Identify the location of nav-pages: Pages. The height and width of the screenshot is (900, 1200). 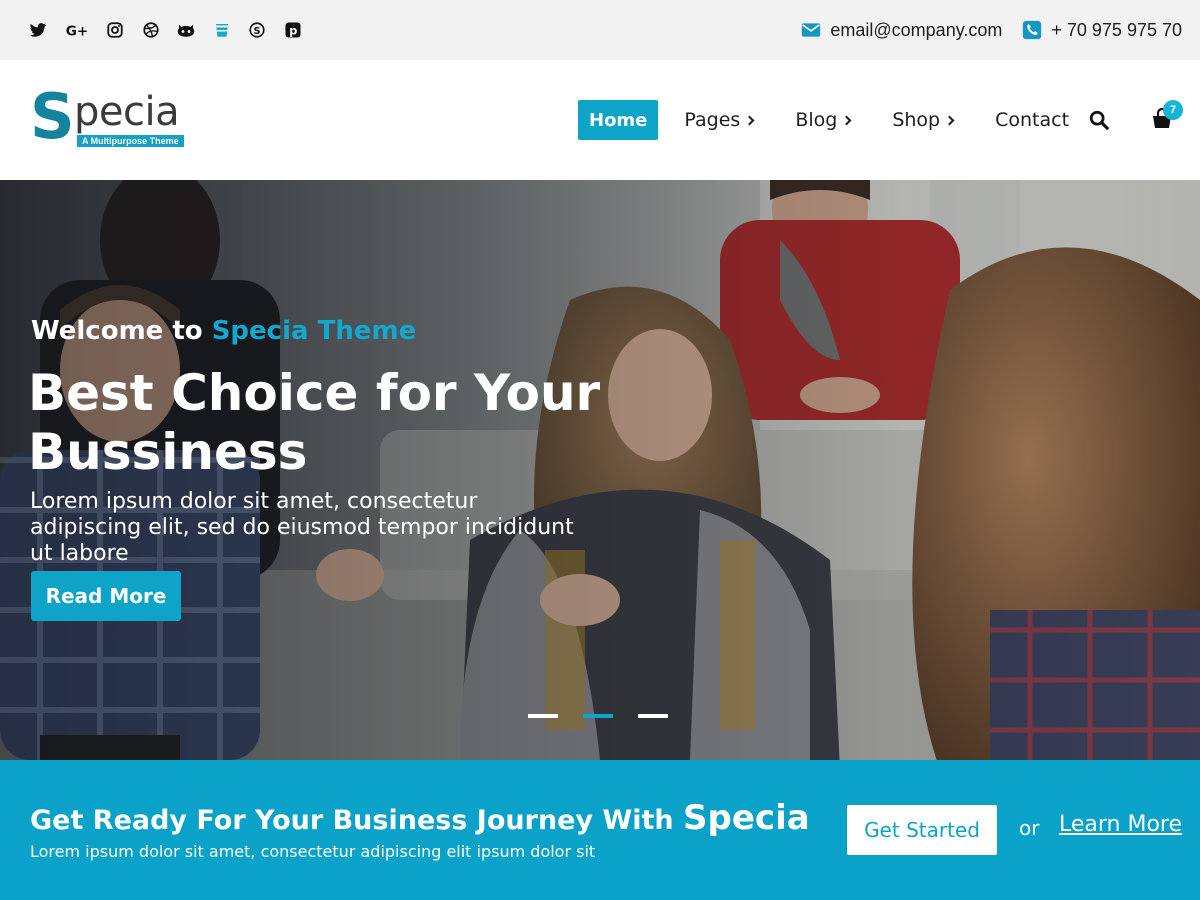
(719, 120).